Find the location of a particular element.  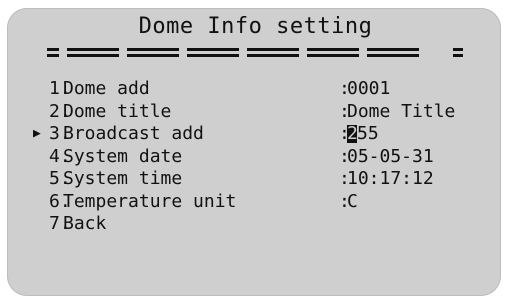

item-value: 0001 is located at coordinates (369, 88).